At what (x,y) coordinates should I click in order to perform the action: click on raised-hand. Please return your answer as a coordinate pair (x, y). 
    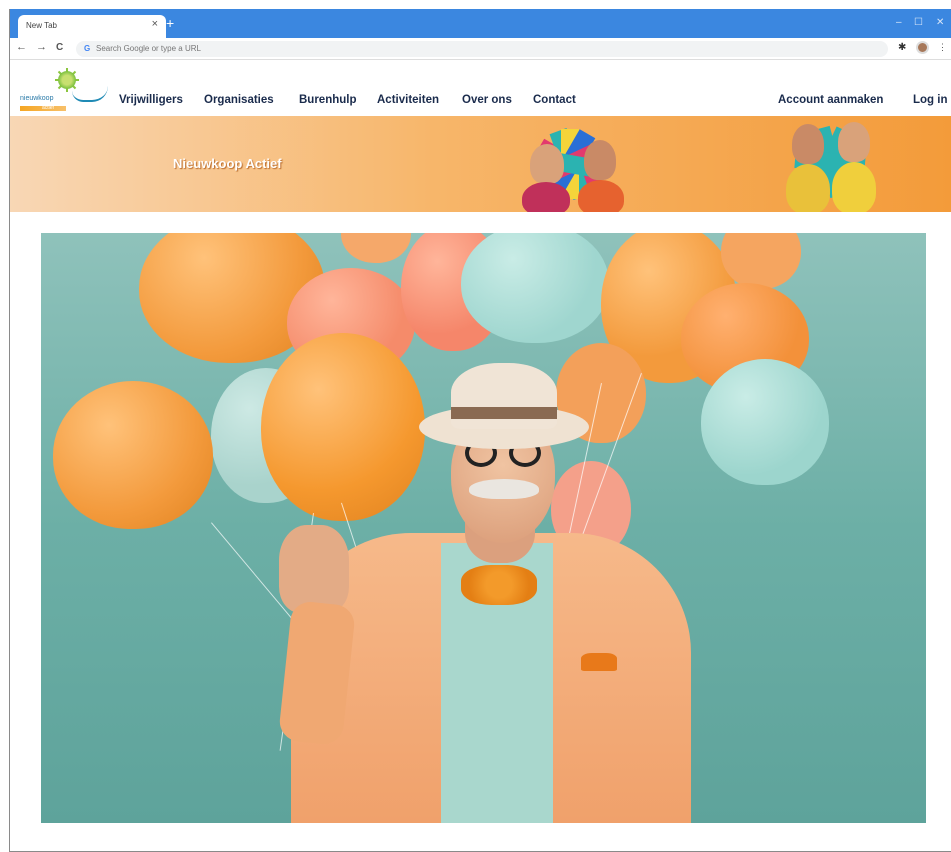
    Looking at the image, I should click on (314, 569).